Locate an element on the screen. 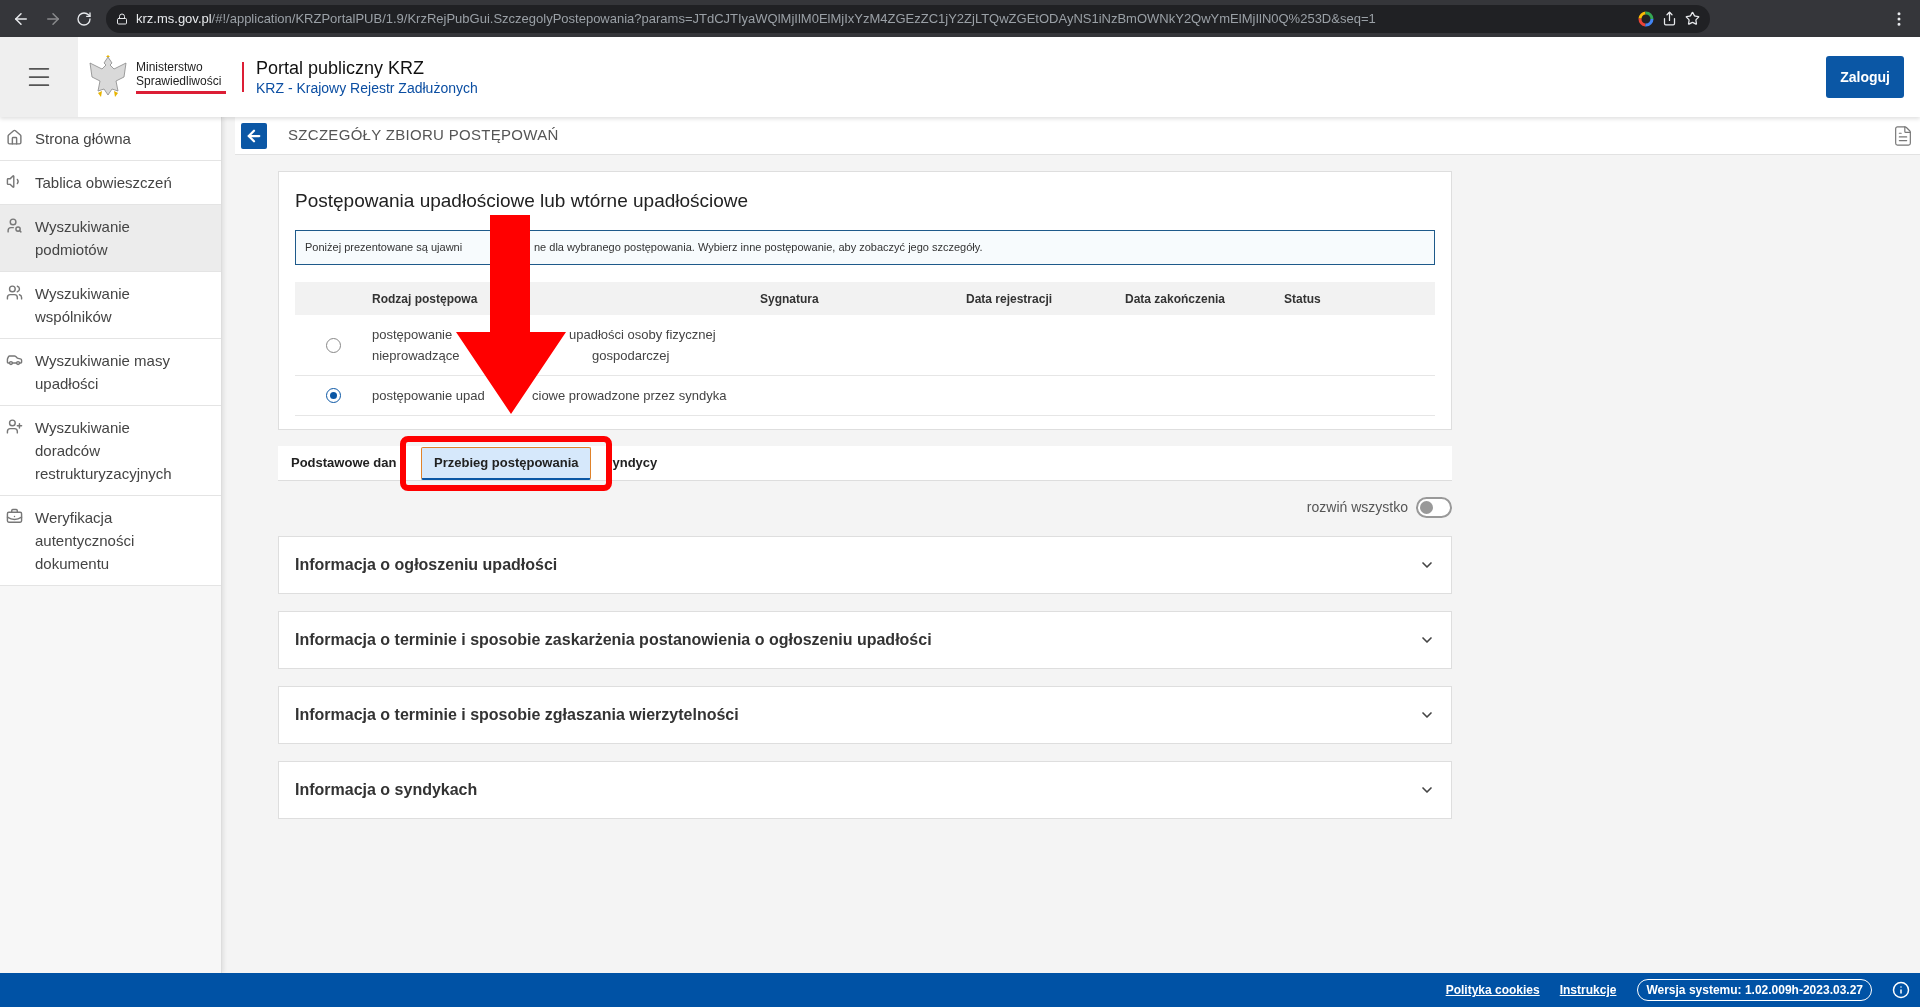 This screenshot has width=1920, height=1007. info-text: ne dla wybranego postępowania. Wybierz inne postępowanie, aby zobaczyć jego szczegóły. is located at coordinates (758, 248).